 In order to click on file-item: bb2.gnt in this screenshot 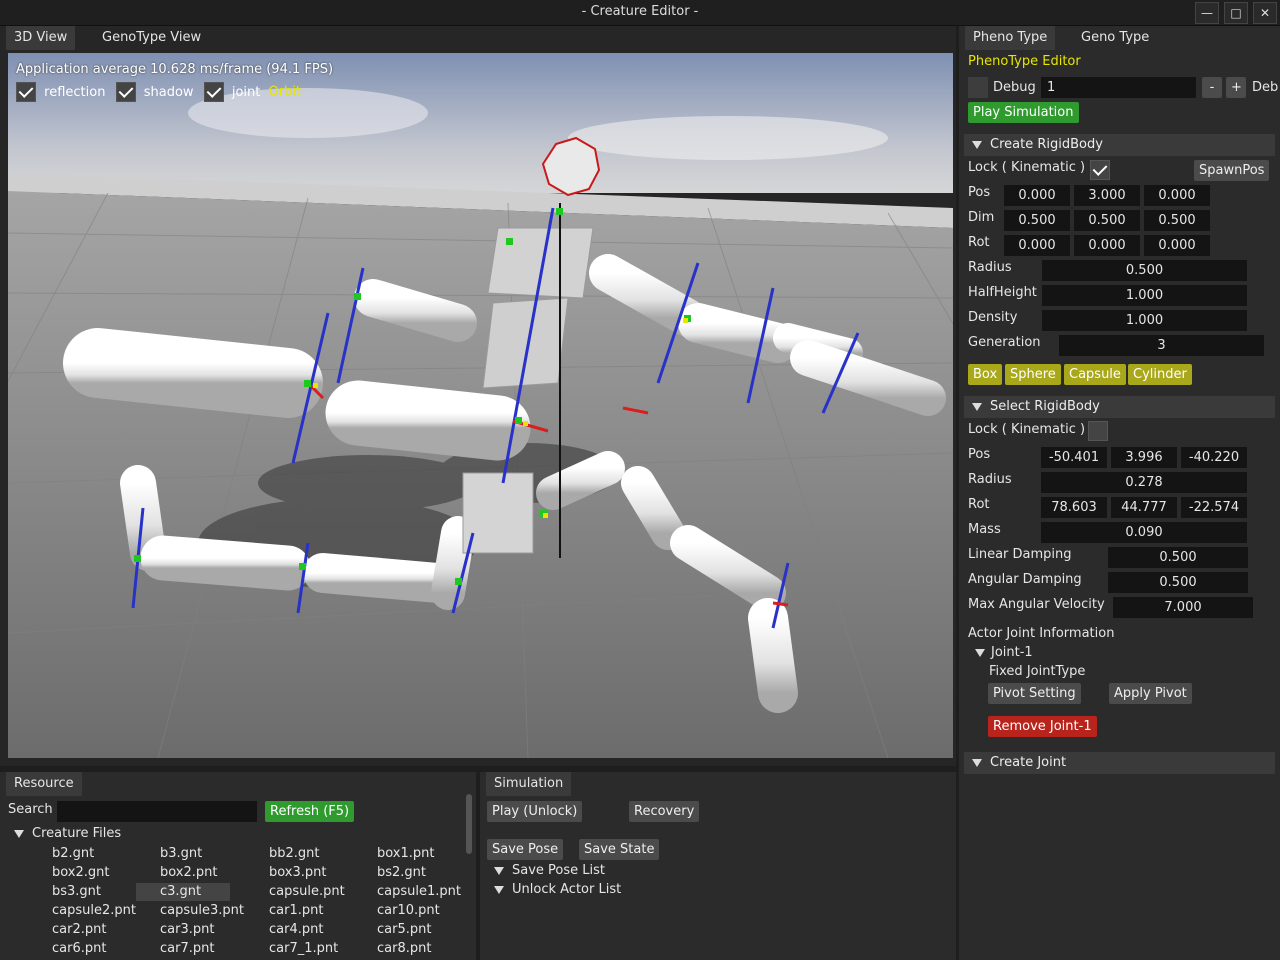, I will do `click(294, 853)`.